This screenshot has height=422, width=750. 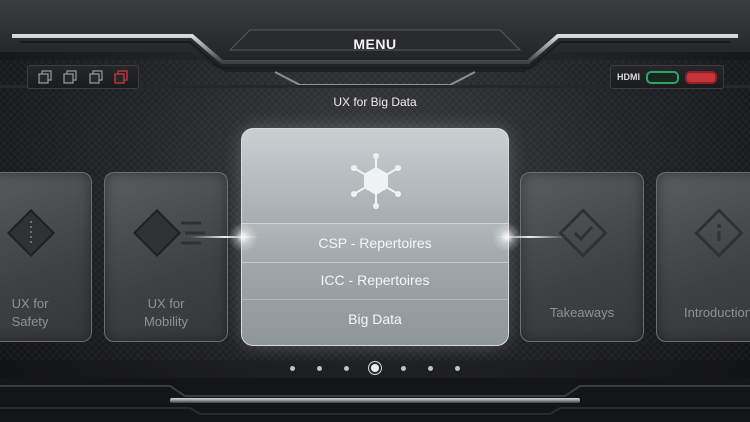 What do you see at coordinates (375, 280) in the screenshot?
I see `menu-item-icc-repertoires: ICC - Repertoires` at bounding box center [375, 280].